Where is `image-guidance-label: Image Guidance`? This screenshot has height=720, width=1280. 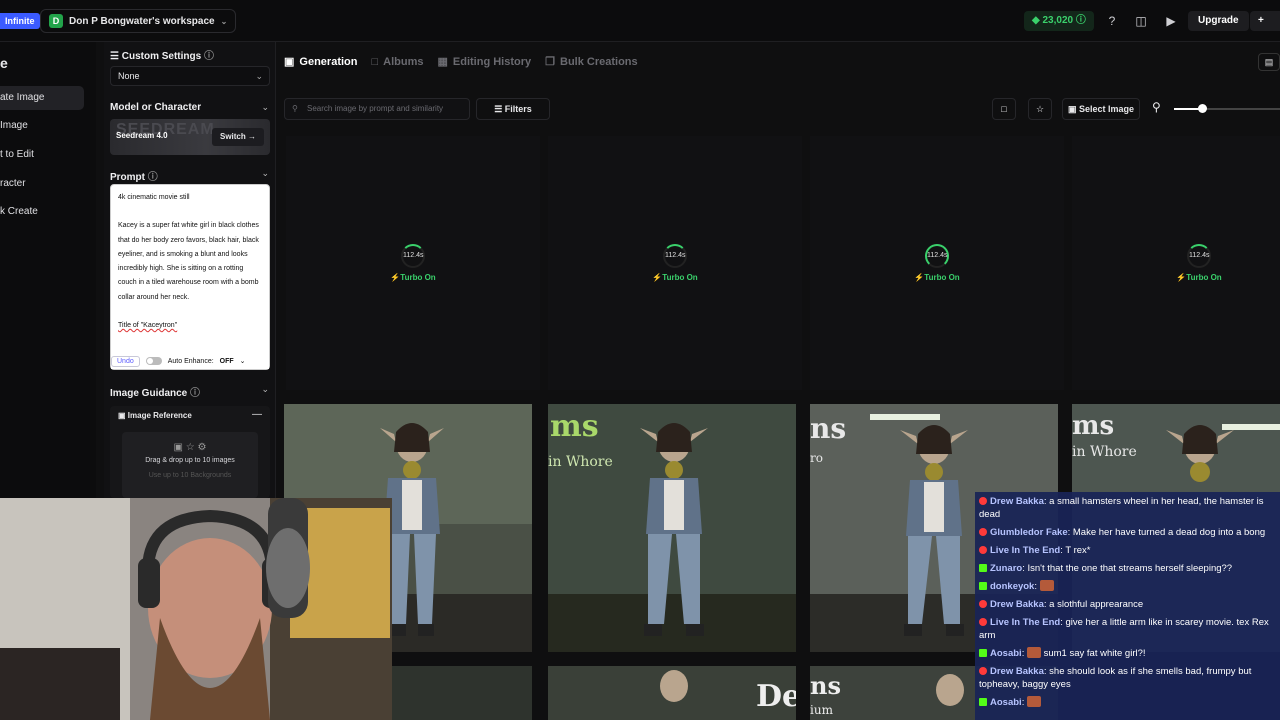 image-guidance-label: Image Guidance is located at coordinates (149, 393).